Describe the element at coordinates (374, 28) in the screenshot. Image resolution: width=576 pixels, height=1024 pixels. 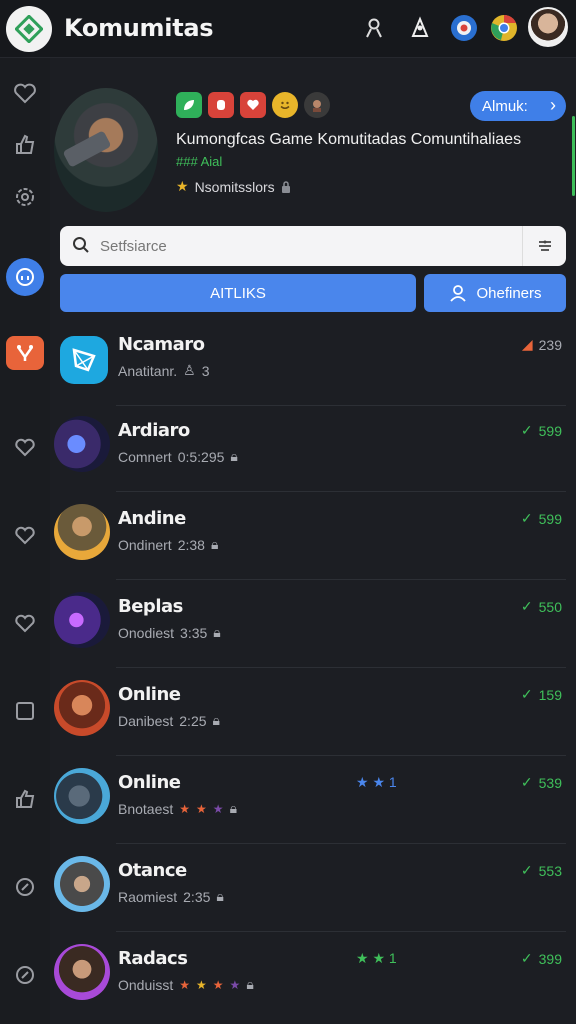
I see `profile-icon` at that location.